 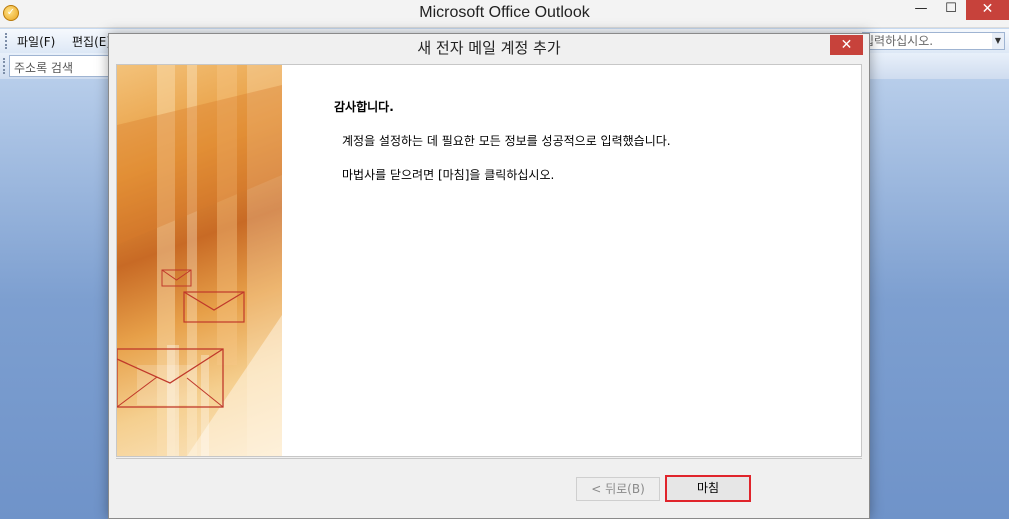 I want to click on window-title: Microsoft Office Outlook, so click(x=504, y=12).